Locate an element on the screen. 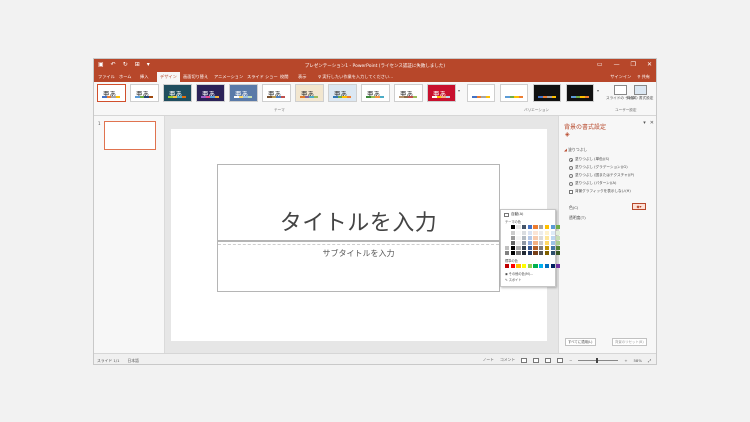  fill-color-dropdown: ◆▾ is located at coordinates (639, 206).